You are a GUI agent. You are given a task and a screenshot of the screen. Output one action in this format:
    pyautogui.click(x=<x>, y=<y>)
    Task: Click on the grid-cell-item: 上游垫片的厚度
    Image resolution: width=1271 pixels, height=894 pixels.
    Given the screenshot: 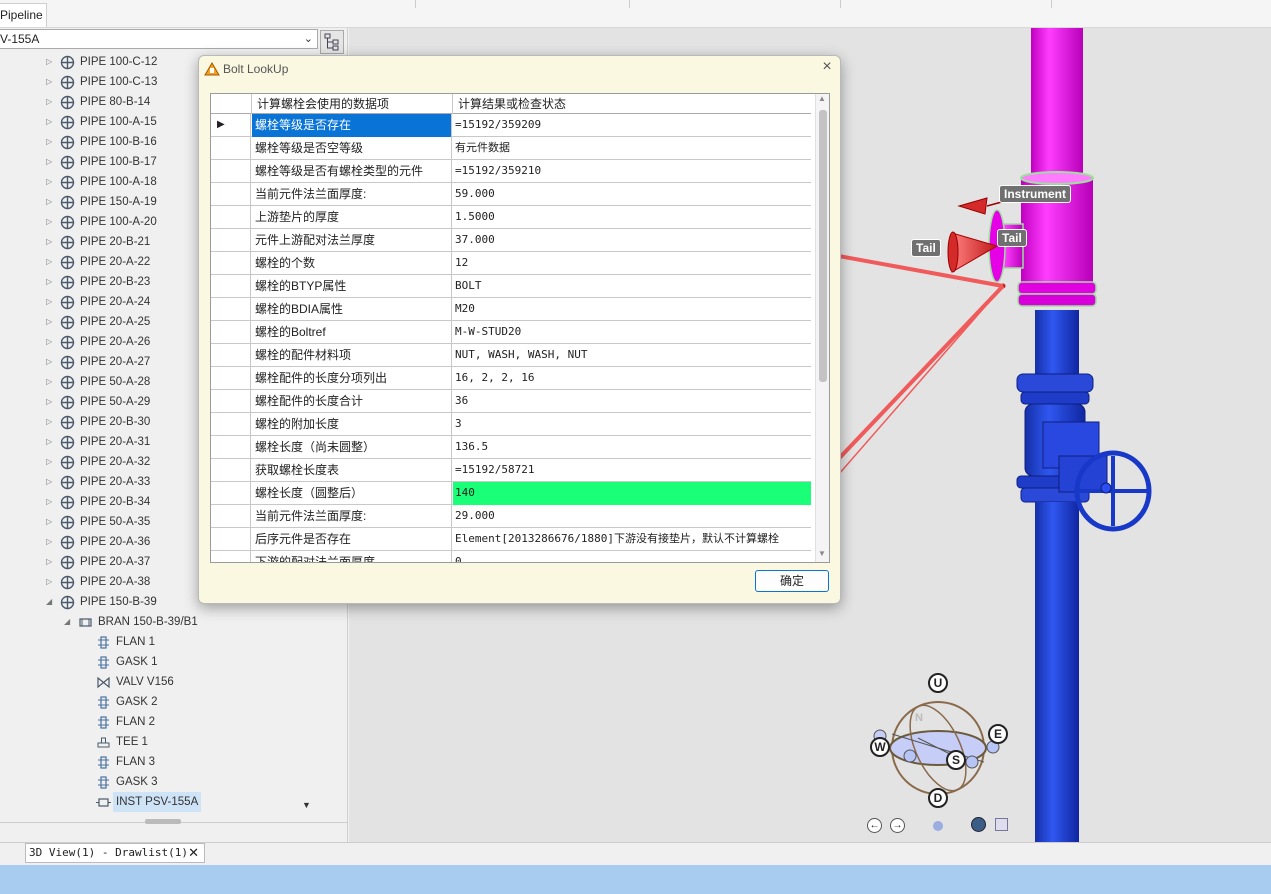 What is the action you would take?
    pyautogui.click(x=352, y=217)
    